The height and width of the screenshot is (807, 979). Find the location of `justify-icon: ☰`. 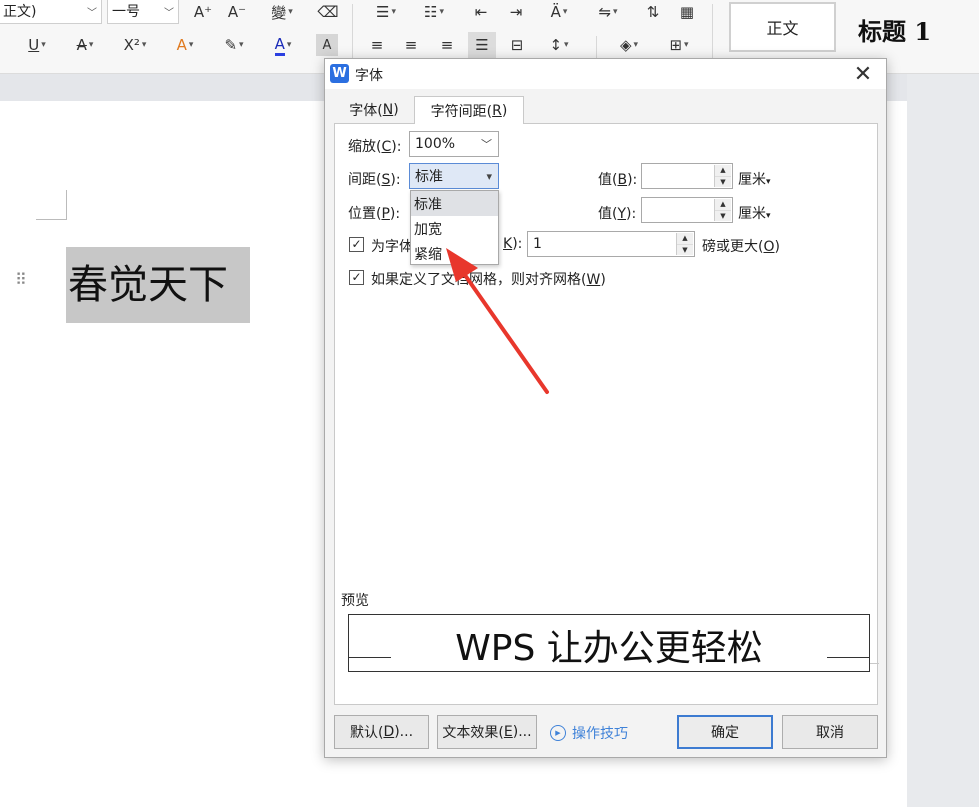

justify-icon: ☰ is located at coordinates (482, 45).